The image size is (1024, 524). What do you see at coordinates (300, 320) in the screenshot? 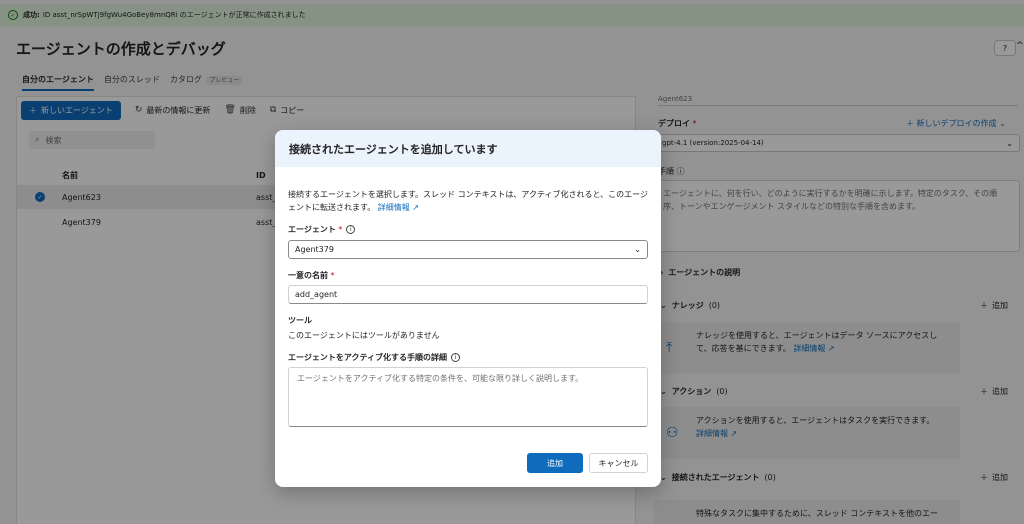
I see `tools-label: ツール` at bounding box center [300, 320].